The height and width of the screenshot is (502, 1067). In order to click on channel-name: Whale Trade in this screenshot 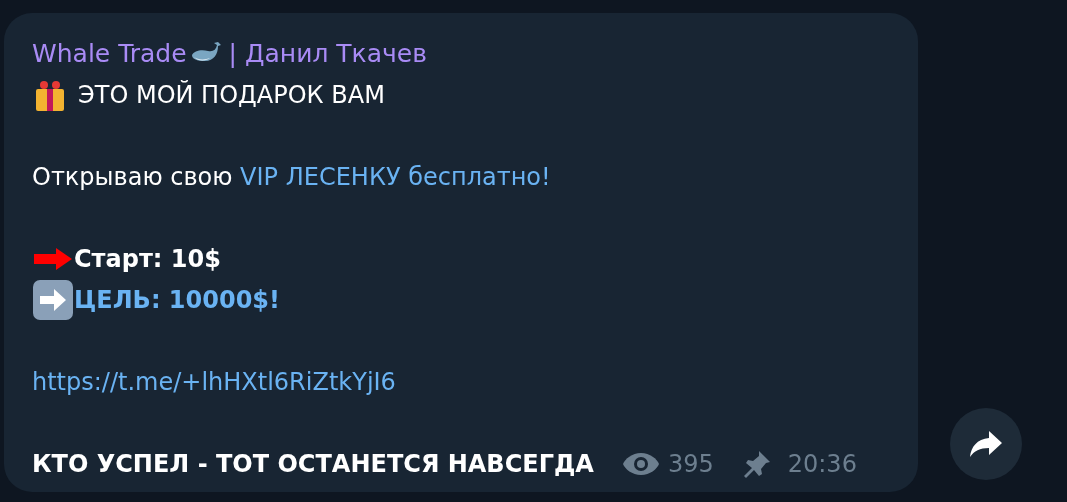, I will do `click(109, 53)`.